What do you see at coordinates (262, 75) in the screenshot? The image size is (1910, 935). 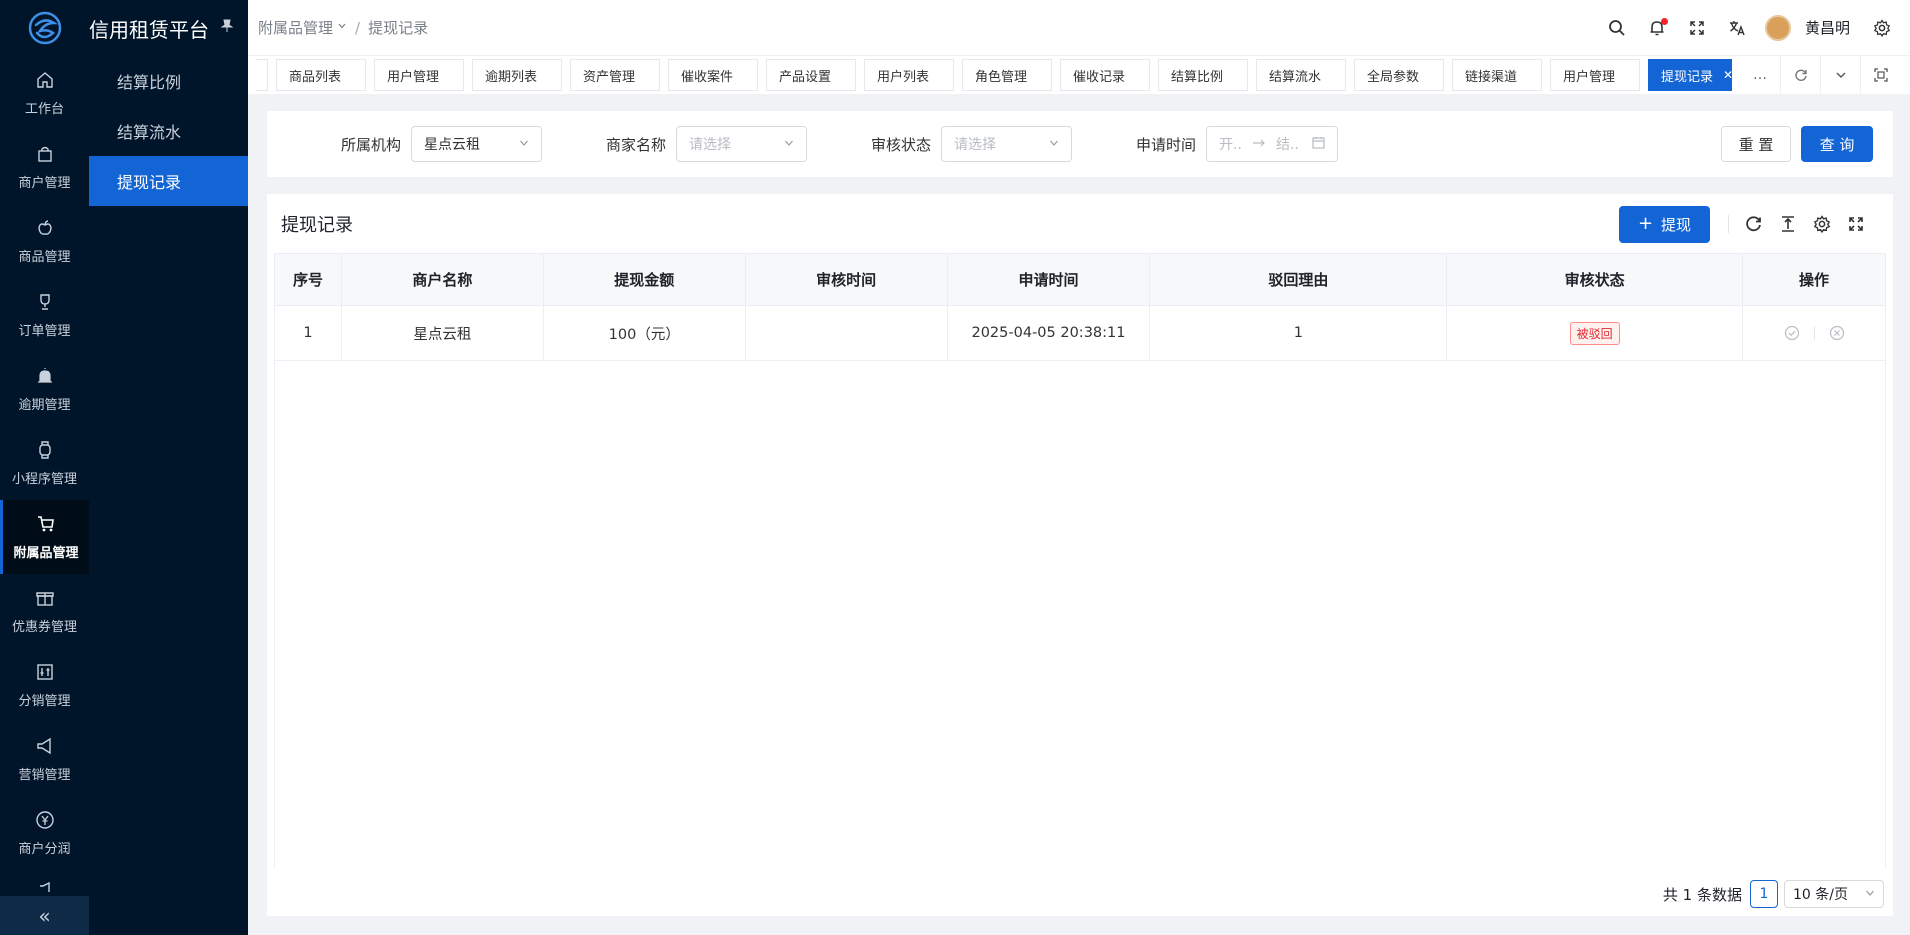 I see `tab-partial` at bounding box center [262, 75].